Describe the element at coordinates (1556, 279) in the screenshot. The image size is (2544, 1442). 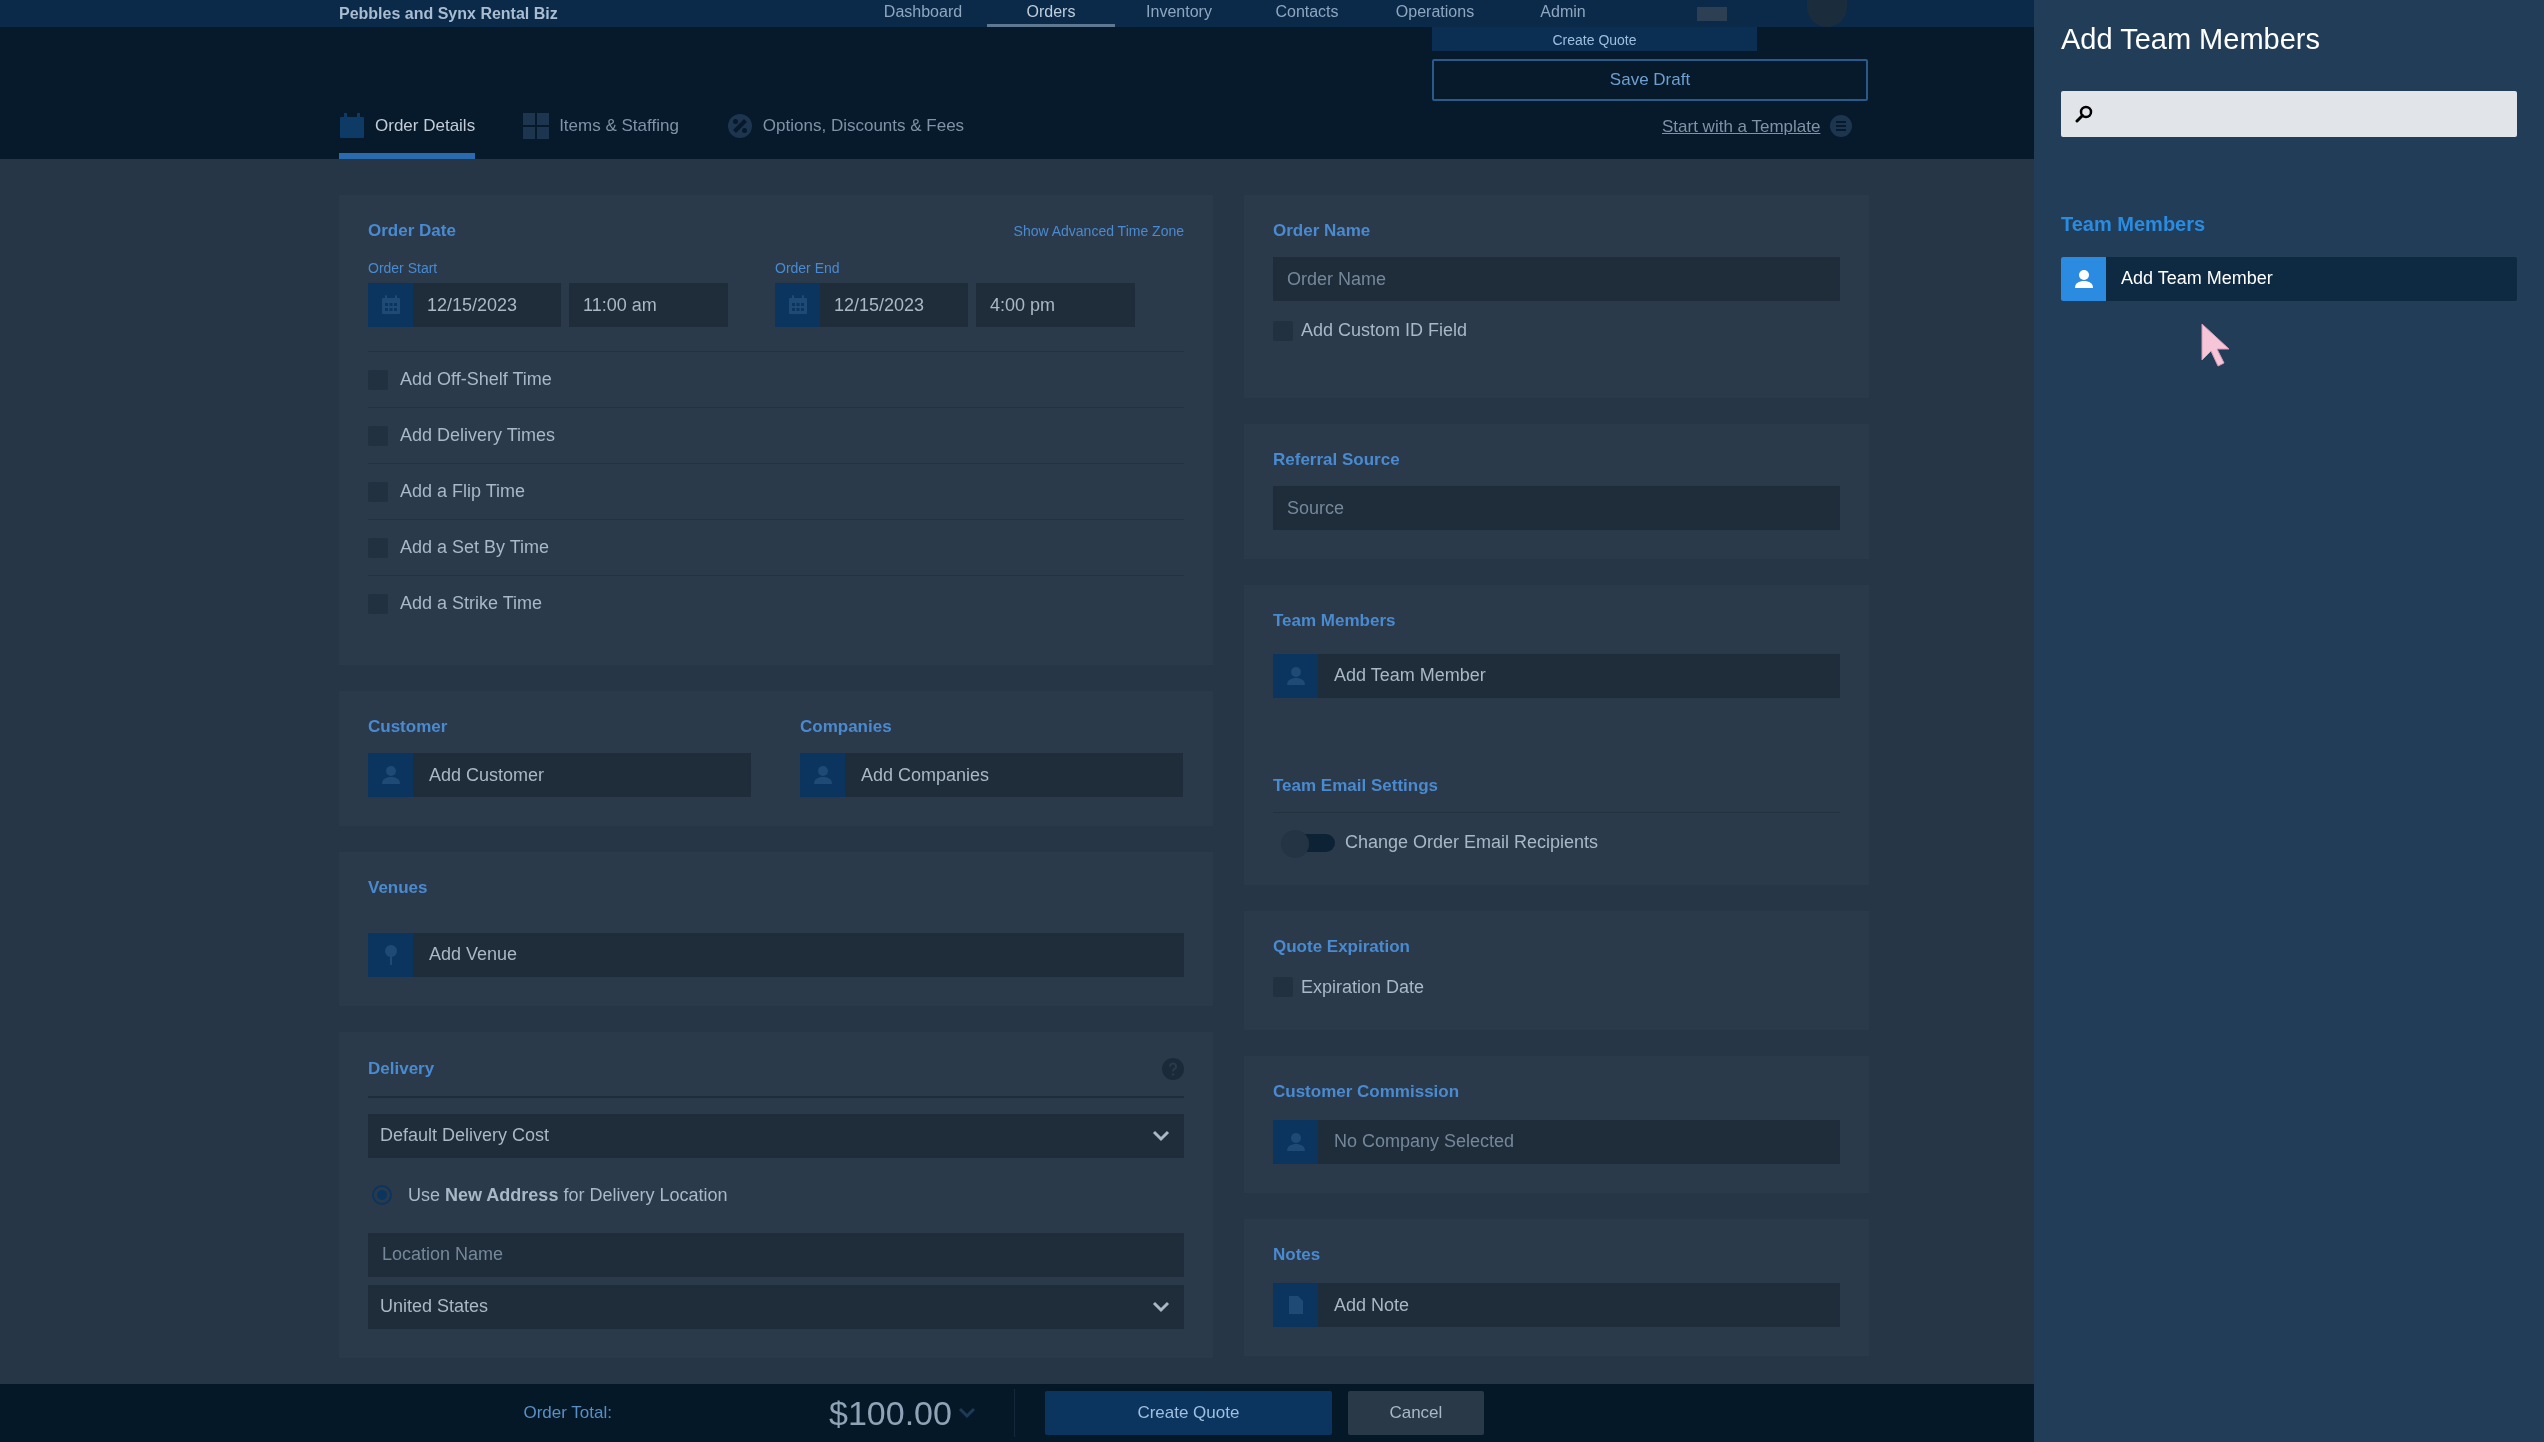
I see `order-name-field: Order Name` at that location.